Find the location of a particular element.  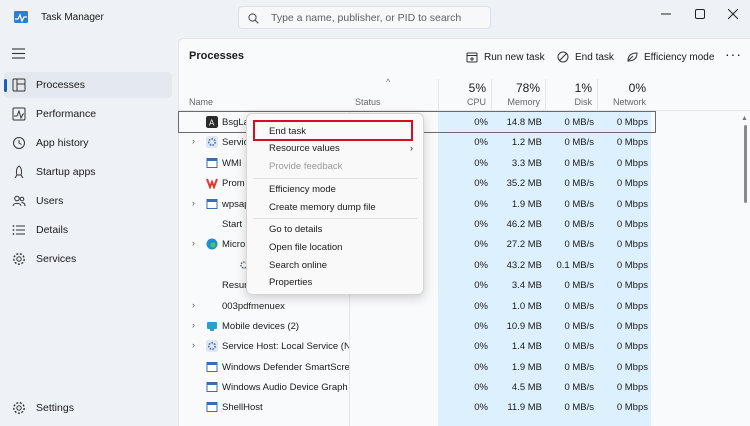

run-new-task-button: Run new task is located at coordinates (505, 57).